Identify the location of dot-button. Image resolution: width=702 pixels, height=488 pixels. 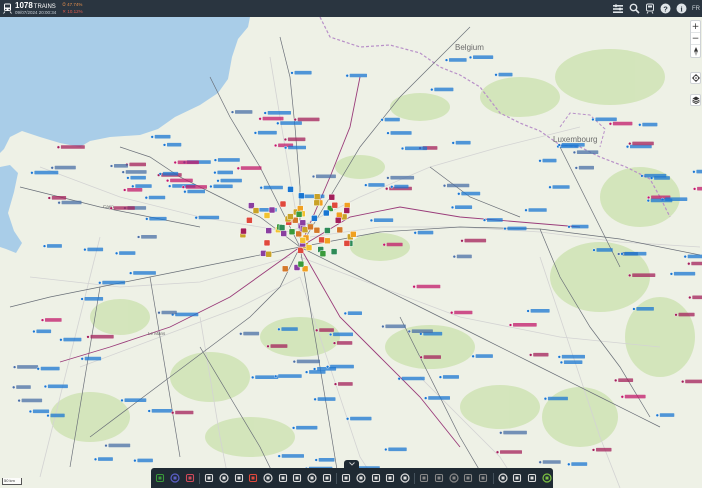
(424, 478).